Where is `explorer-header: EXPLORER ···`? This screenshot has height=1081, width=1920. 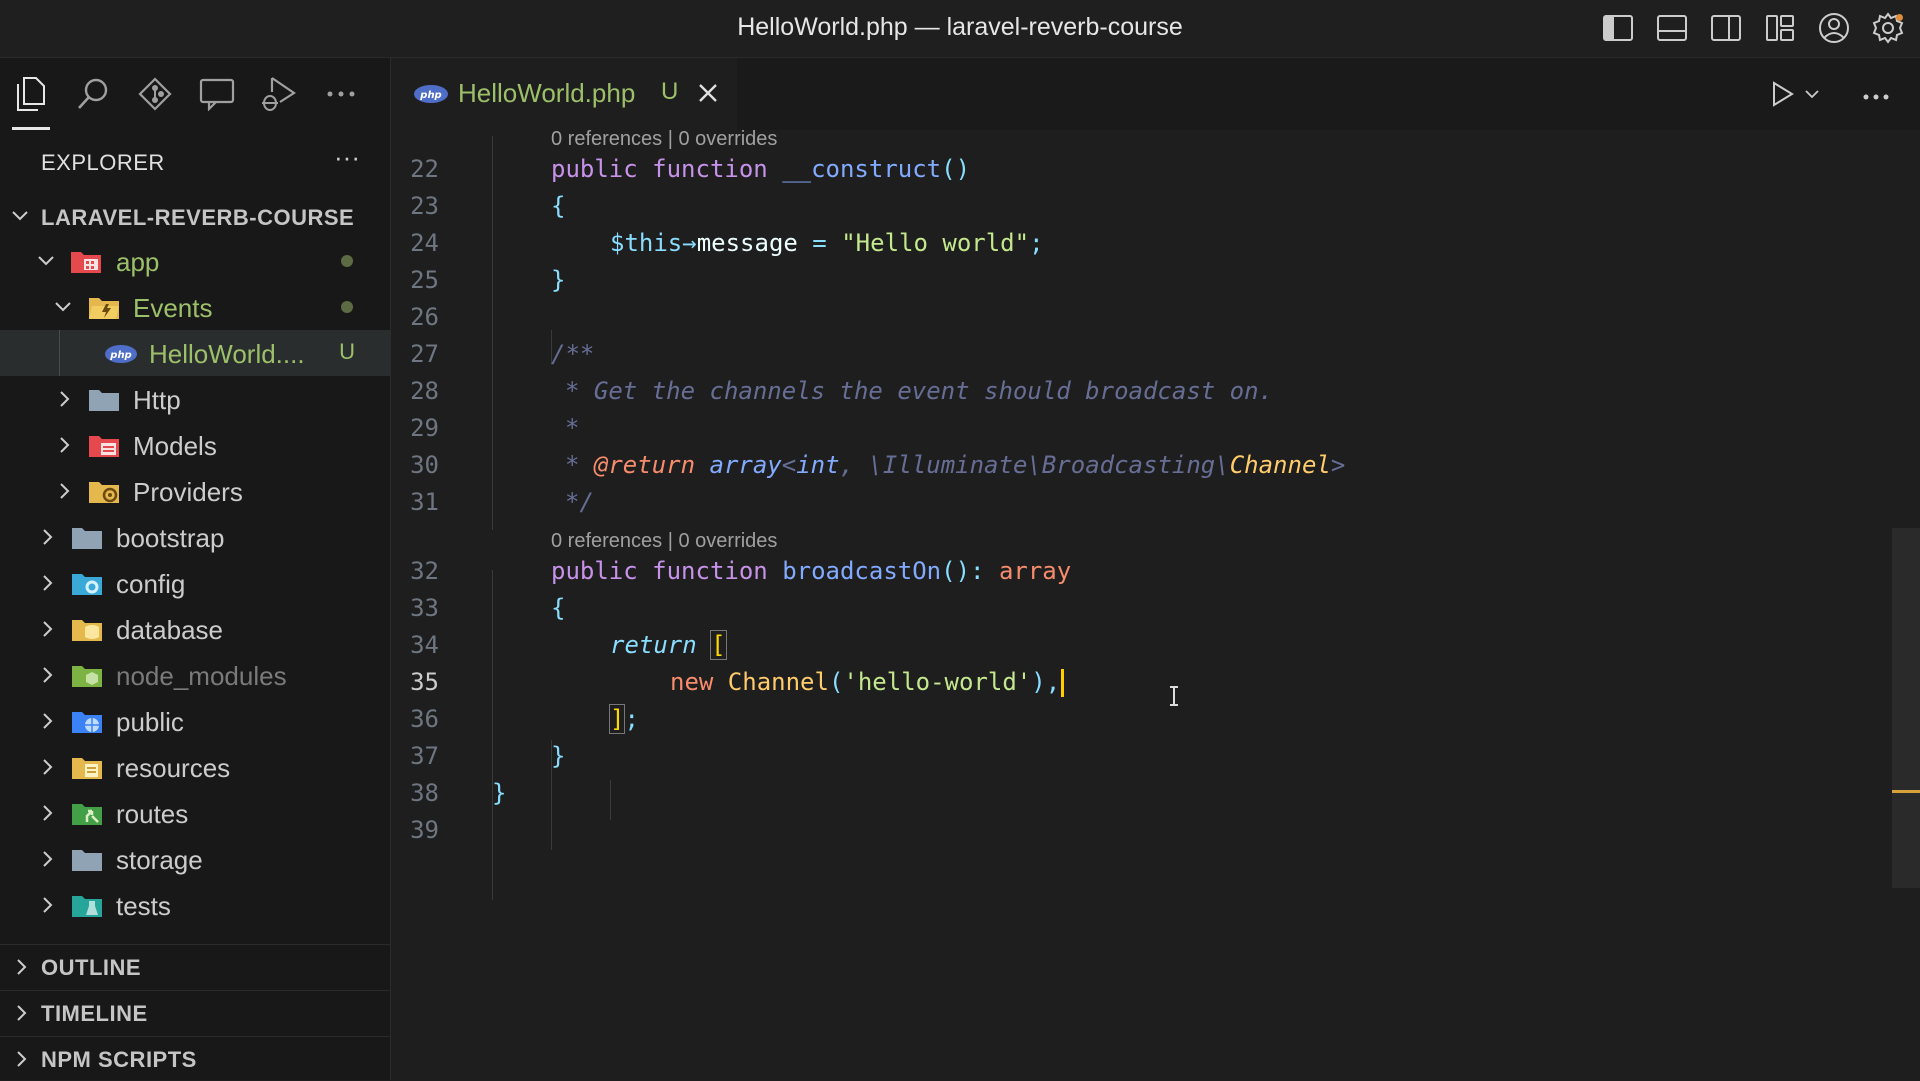
explorer-header: EXPLORER ··· is located at coordinates (195, 163).